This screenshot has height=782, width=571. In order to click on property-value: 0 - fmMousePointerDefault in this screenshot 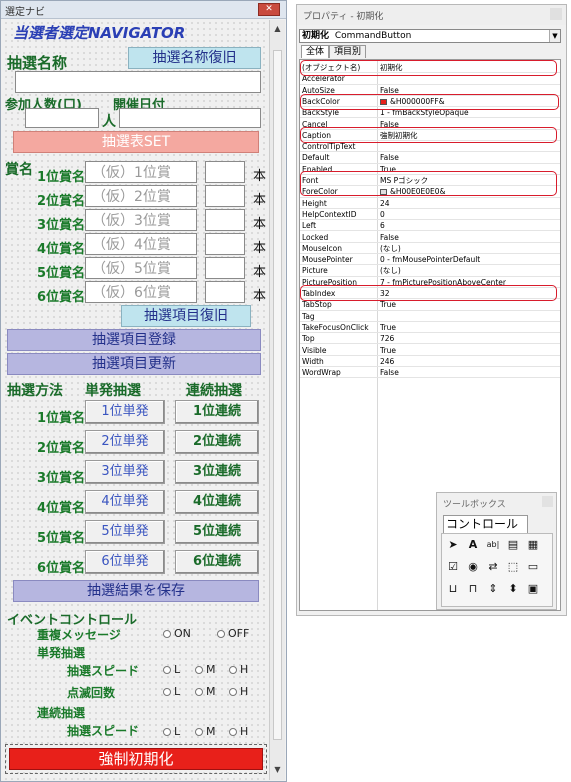, I will do `click(469, 259)`.